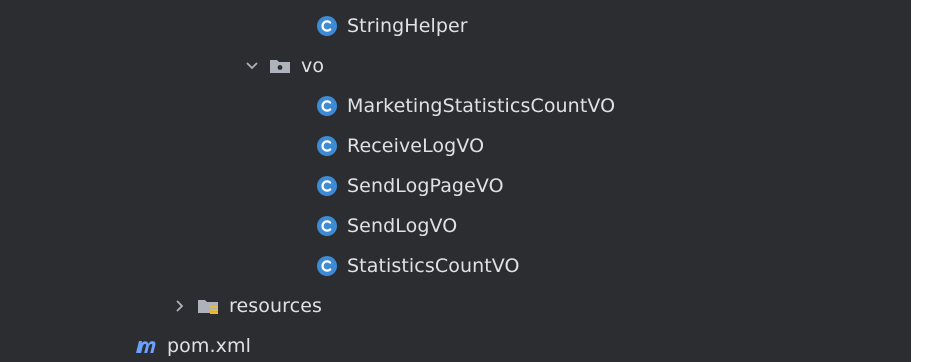 The width and height of the screenshot is (927, 362). I want to click on tree-item-label: MarketingStatisticsCountVO, so click(481, 106).